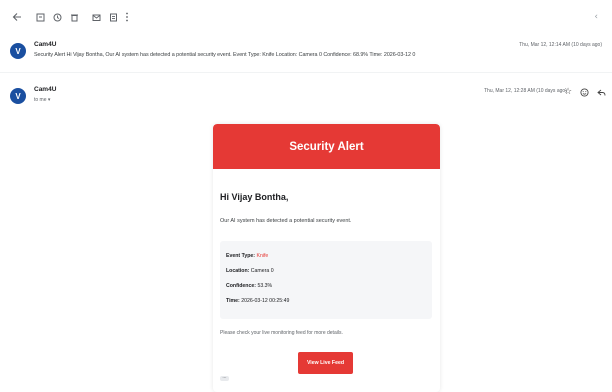  What do you see at coordinates (238, 271) in the screenshot?
I see `location-label: Location:` at bounding box center [238, 271].